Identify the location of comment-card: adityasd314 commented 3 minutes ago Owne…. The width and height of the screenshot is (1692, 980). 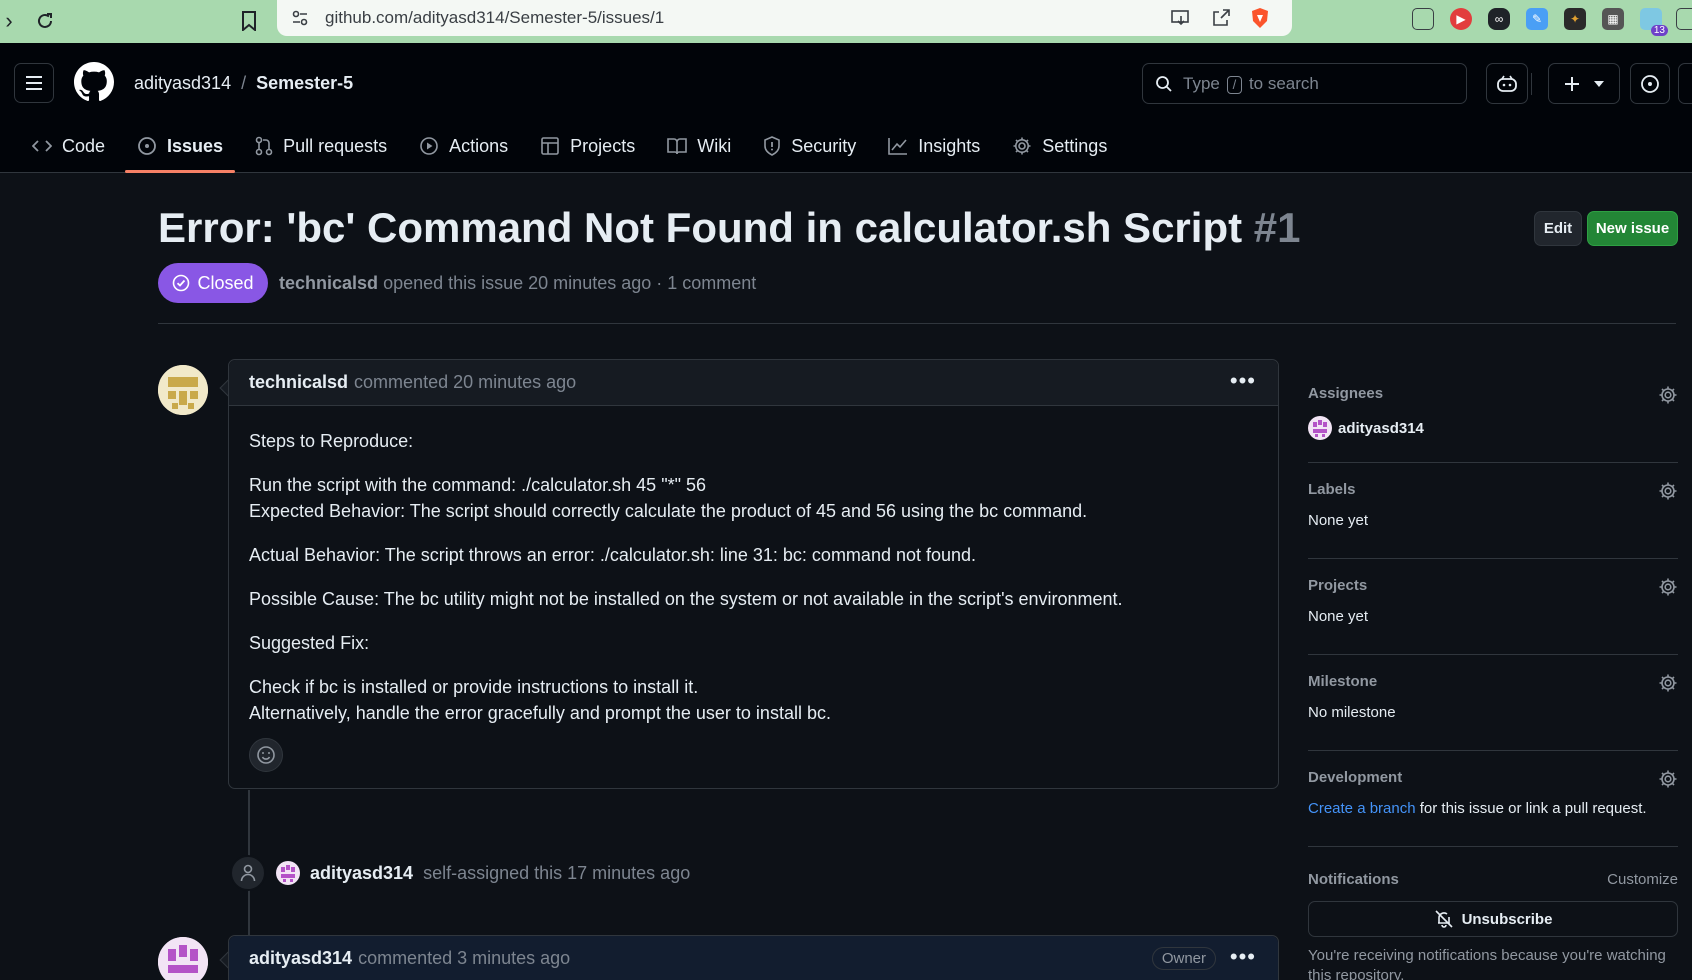
(753, 957).